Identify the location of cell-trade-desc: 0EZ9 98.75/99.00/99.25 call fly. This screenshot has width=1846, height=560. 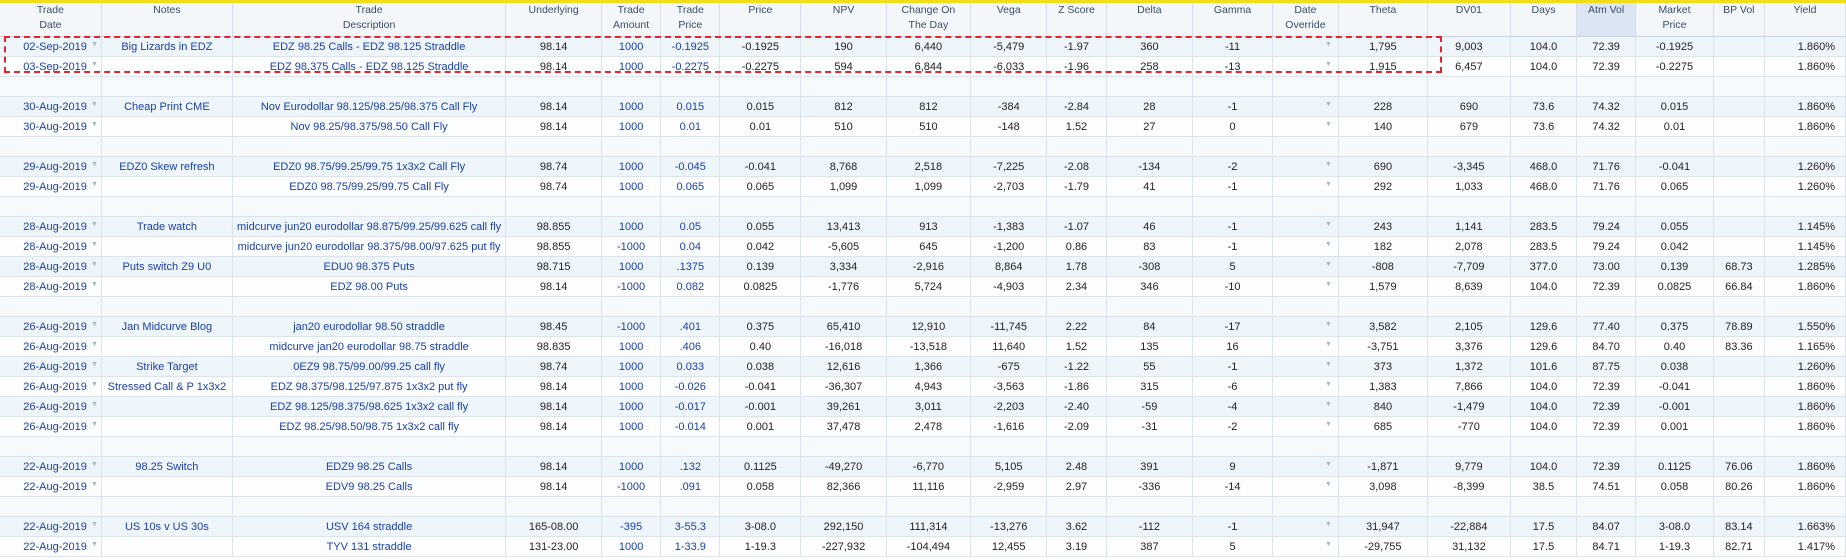
(369, 366).